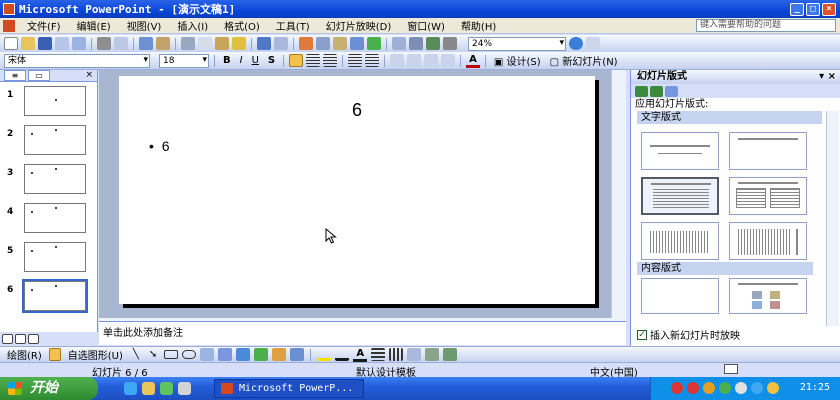  I want to click on insert-on-new-slide-checkbox: ✓, so click(642, 334).